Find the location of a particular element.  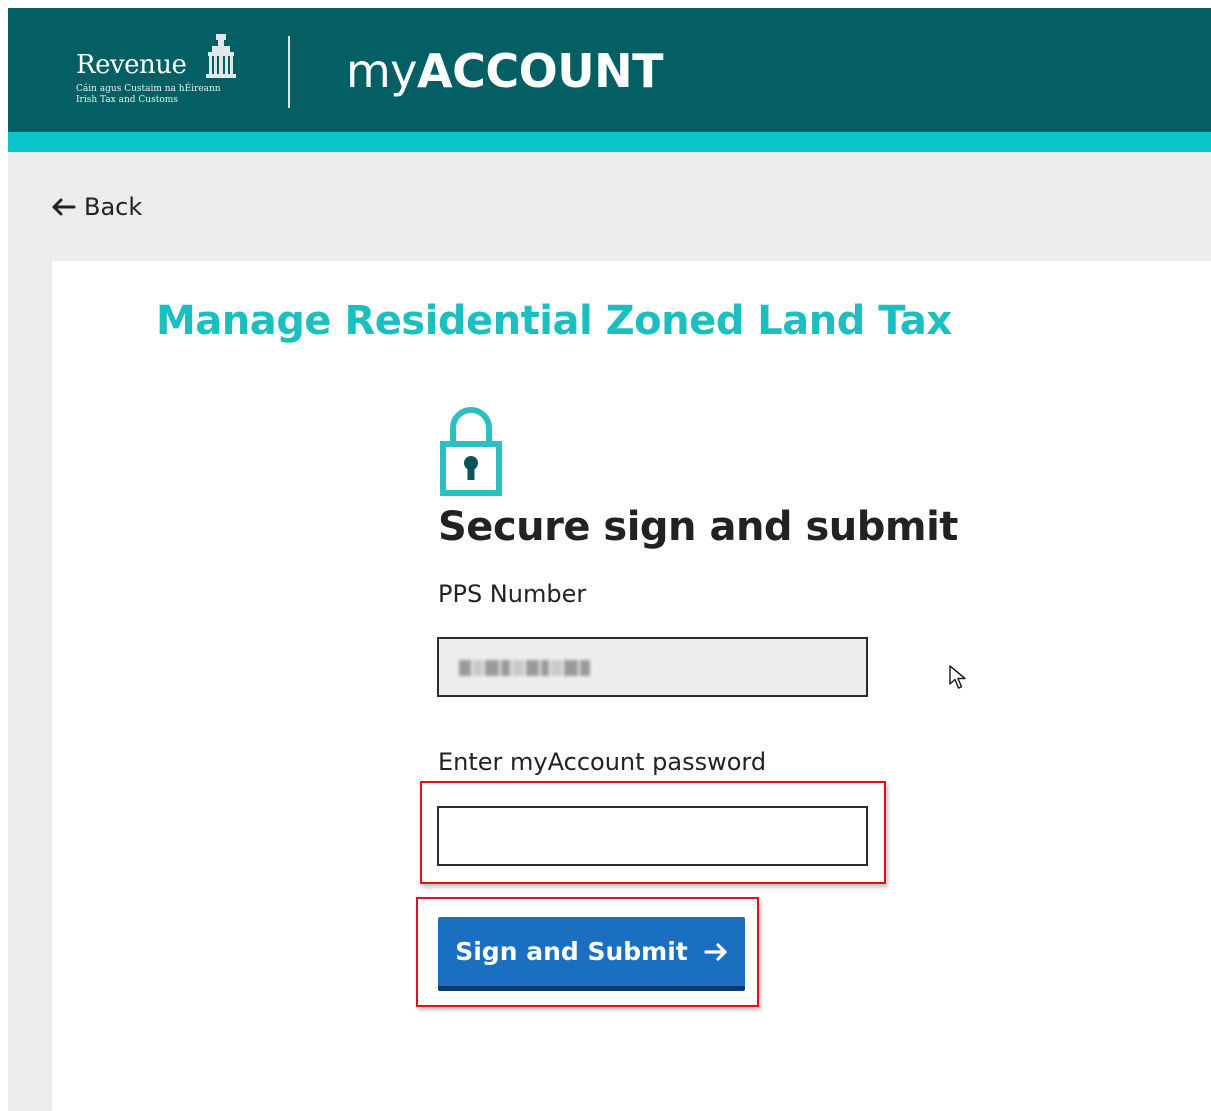

pps-number-field is located at coordinates (652, 667).